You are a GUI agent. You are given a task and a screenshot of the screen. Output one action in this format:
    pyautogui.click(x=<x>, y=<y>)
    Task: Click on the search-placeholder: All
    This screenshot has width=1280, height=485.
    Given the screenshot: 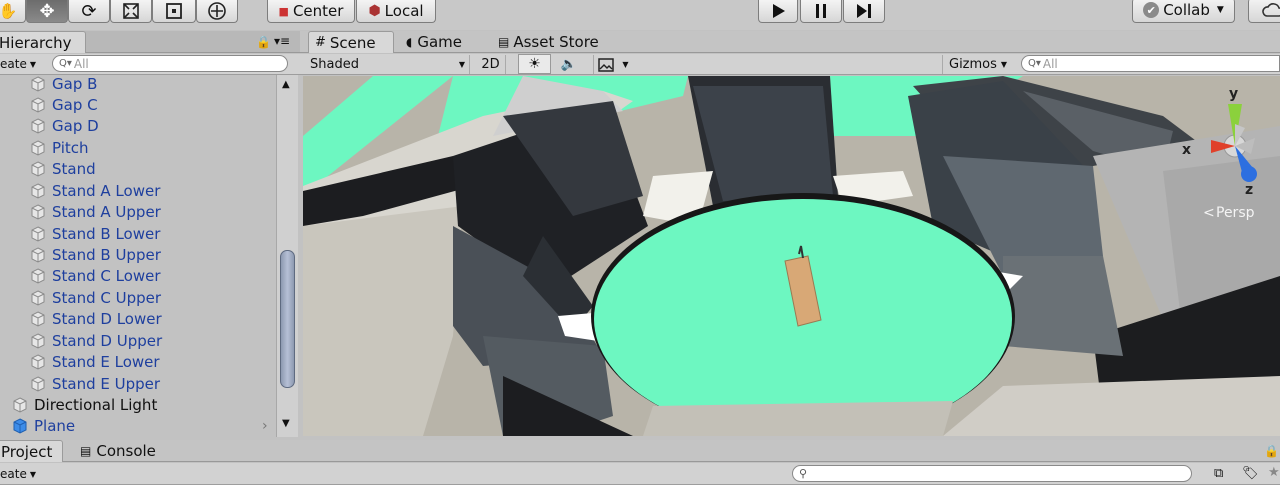 What is the action you would take?
    pyautogui.click(x=81, y=63)
    